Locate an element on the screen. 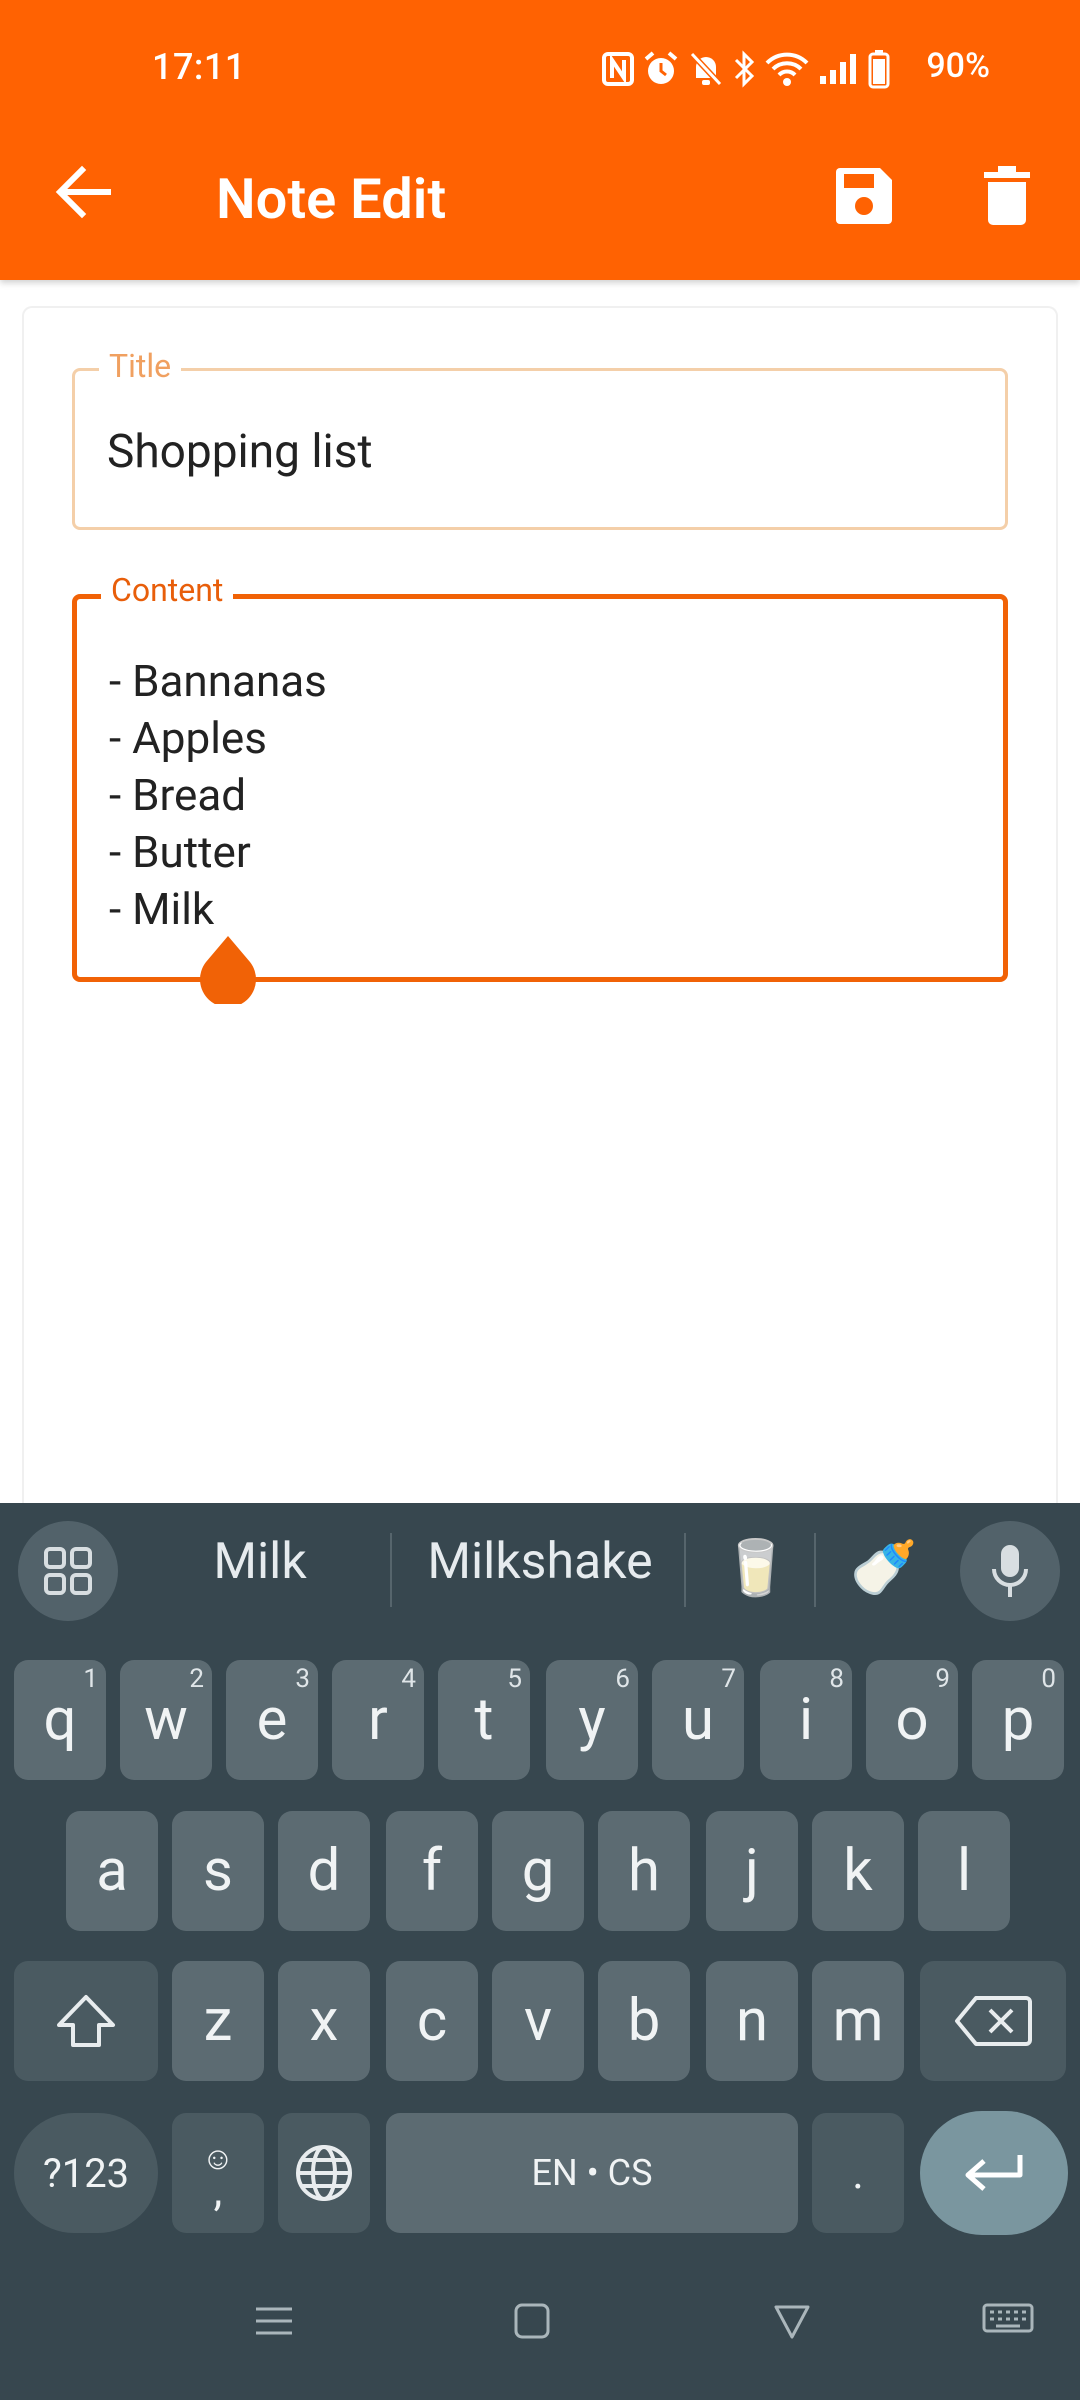  key-label: q is located at coordinates (60, 1720).